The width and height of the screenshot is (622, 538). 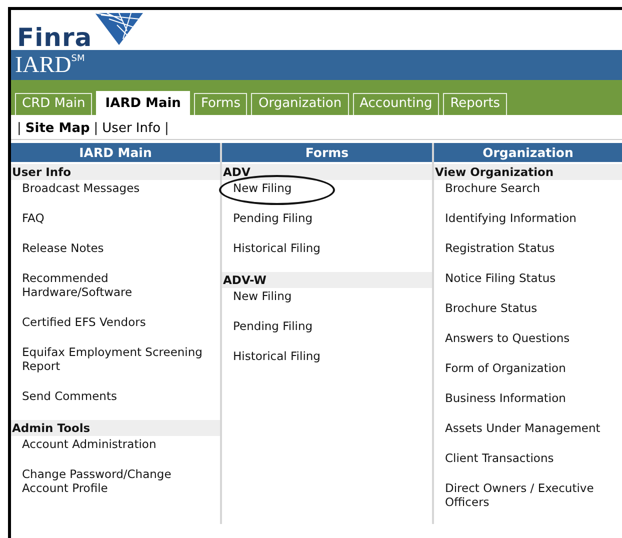 I want to click on group-heading: ADV-W, so click(x=327, y=280).